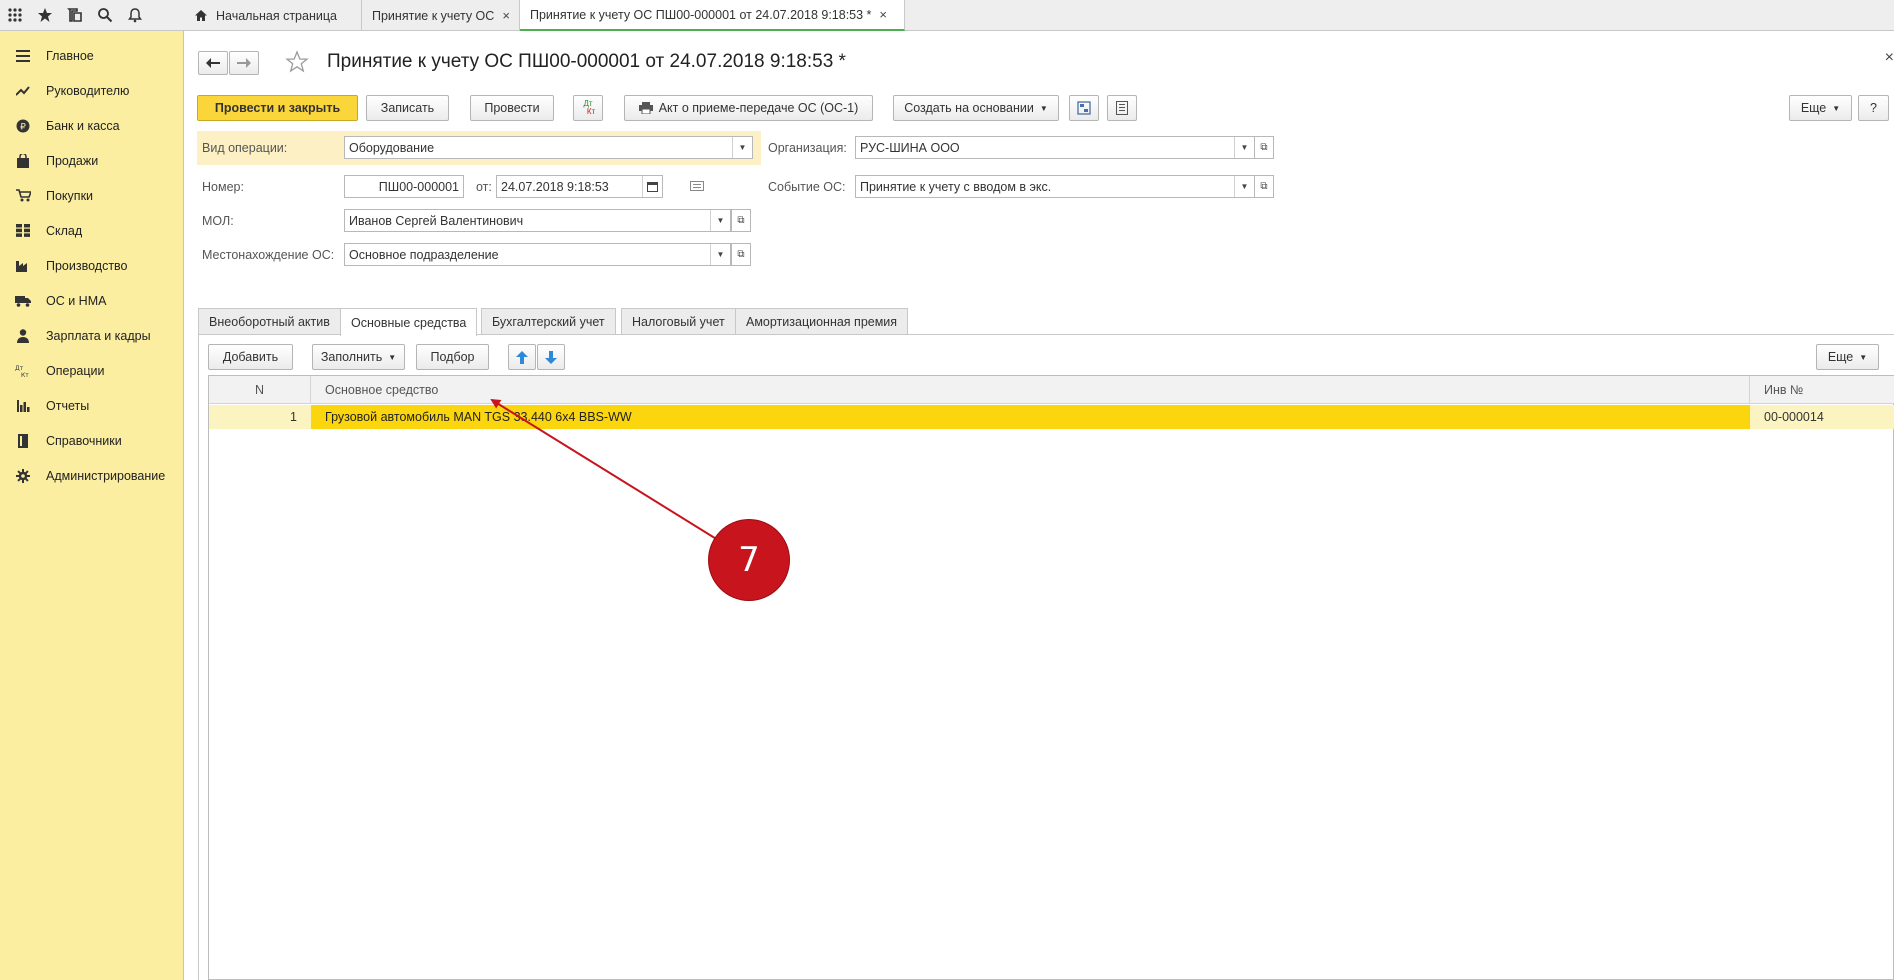 The width and height of the screenshot is (1894, 980). What do you see at coordinates (76, 300) in the screenshot?
I see `sidebar-item-label: ОС и НМА` at bounding box center [76, 300].